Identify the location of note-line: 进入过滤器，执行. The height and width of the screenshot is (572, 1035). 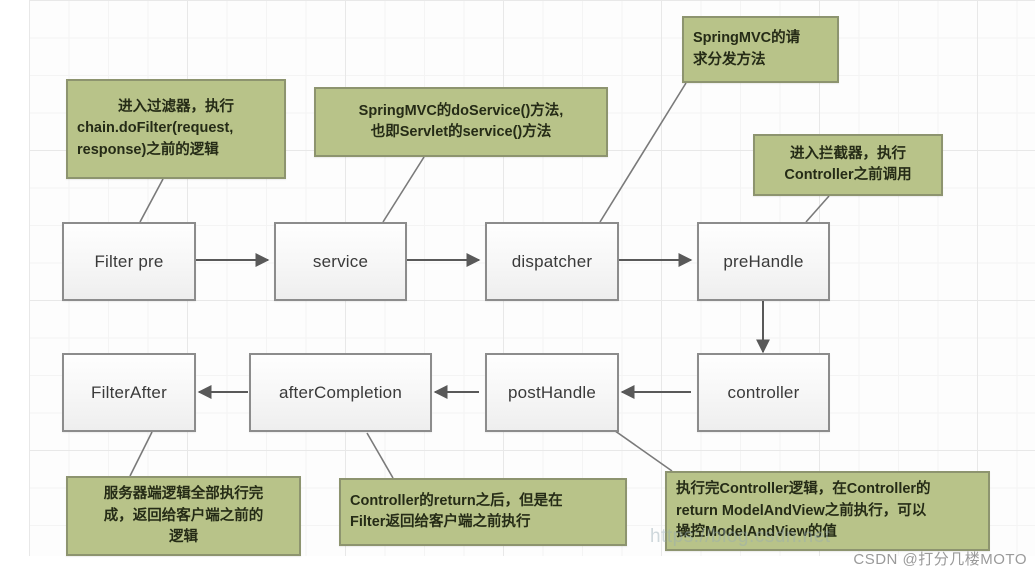
(176, 107).